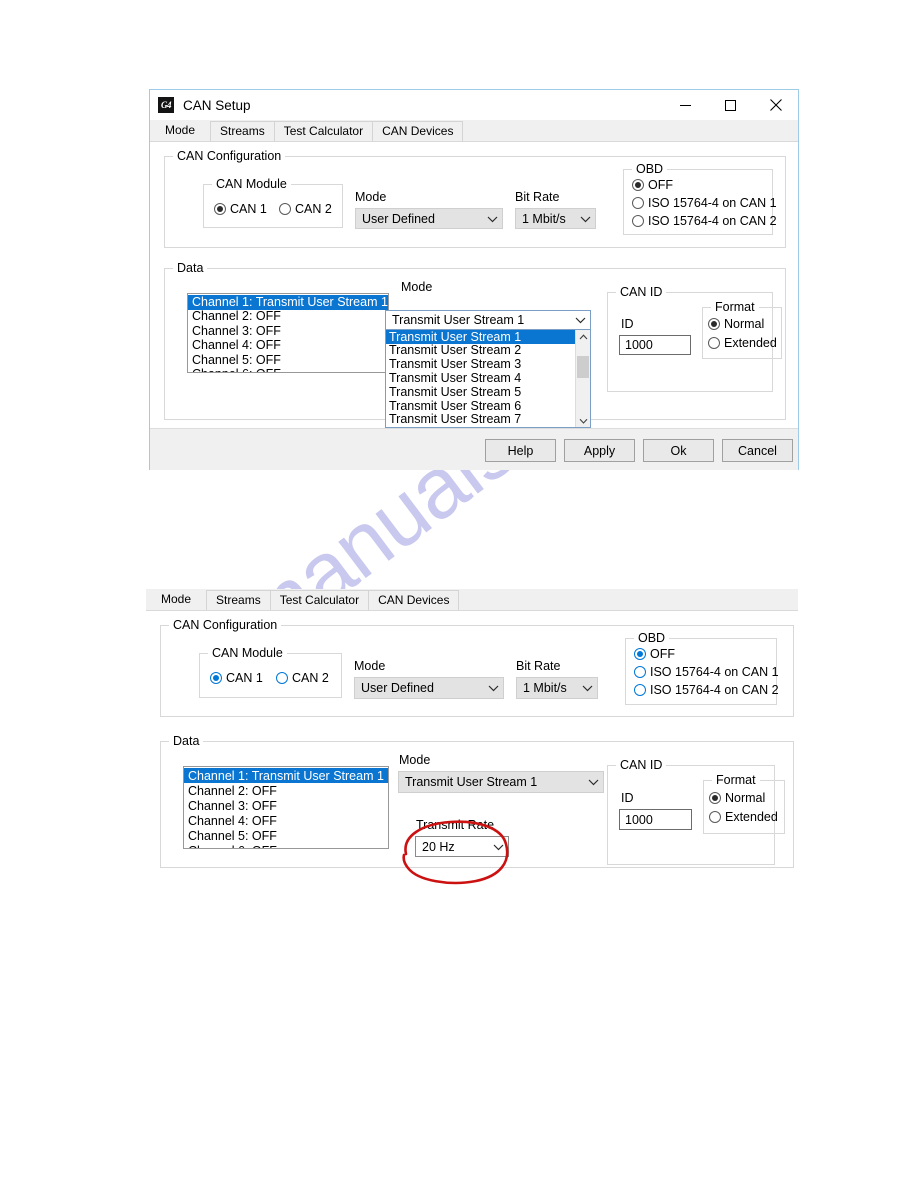 The height and width of the screenshot is (1188, 918). I want to click on dropdown-item: Transmit User Stream 6, so click(480, 406).